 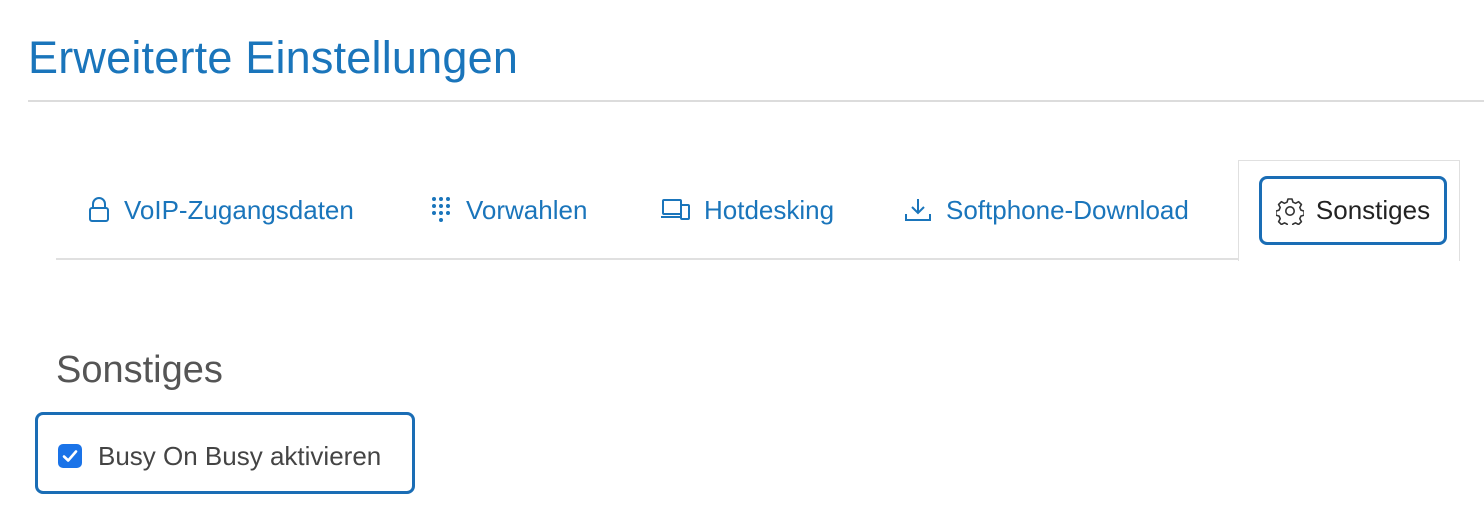 I want to click on checkmark-icon, so click(x=70, y=456).